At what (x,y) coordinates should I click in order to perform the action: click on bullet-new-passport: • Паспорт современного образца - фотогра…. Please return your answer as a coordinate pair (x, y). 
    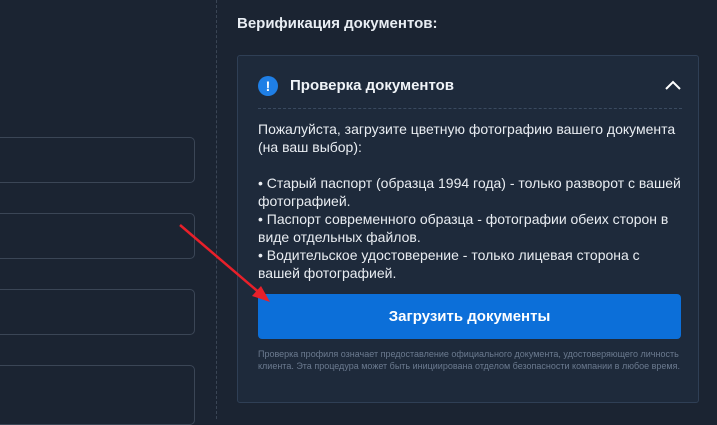
    Looking at the image, I should click on (463, 228).